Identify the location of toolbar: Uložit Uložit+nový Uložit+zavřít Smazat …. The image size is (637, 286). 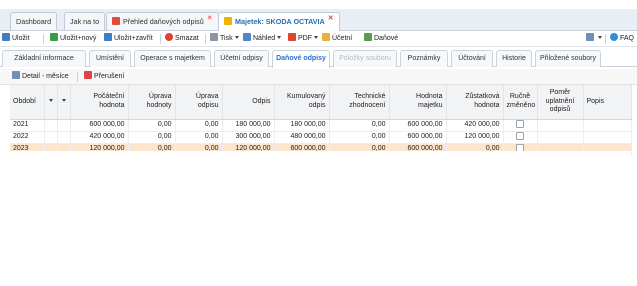
(318, 39).